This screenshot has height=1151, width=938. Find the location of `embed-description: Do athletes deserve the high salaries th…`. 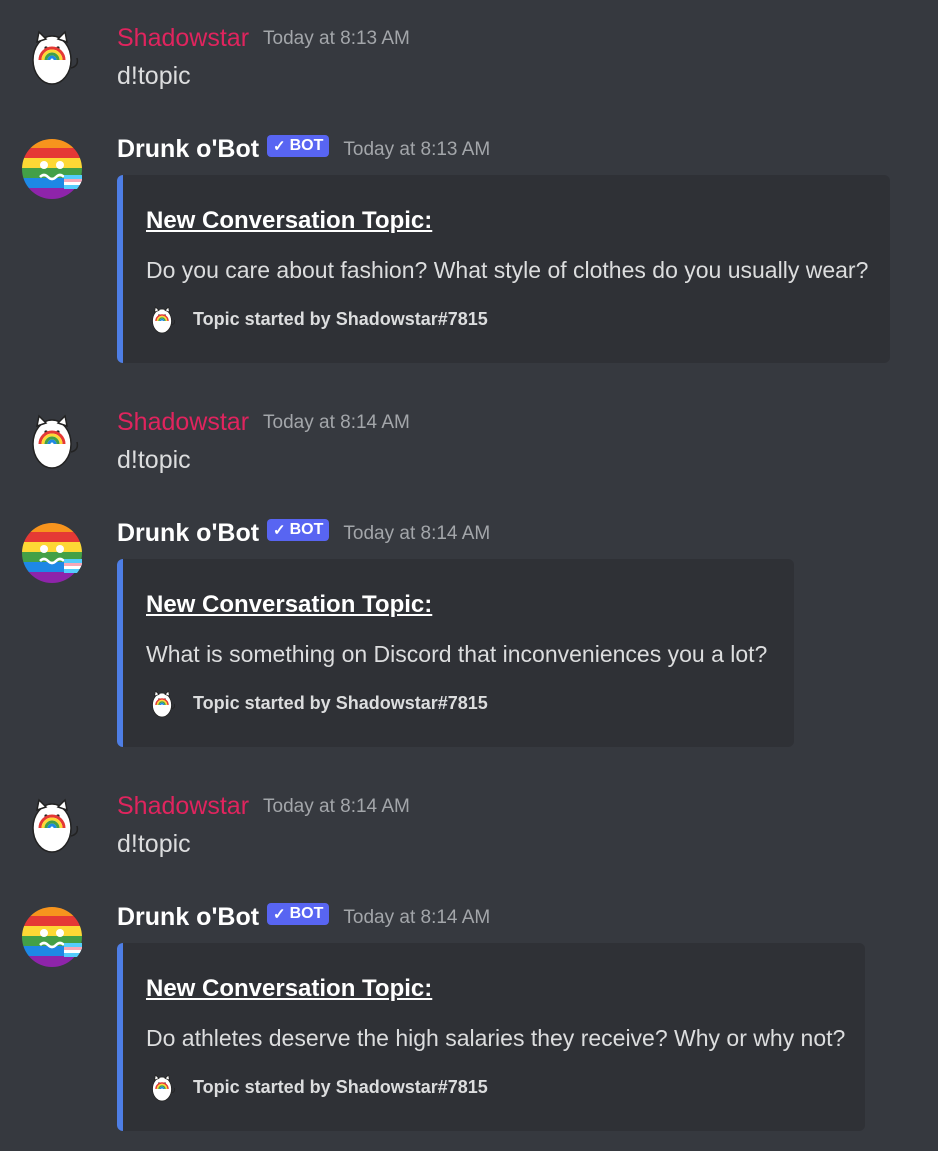

embed-description: Do athletes deserve the high salaries th… is located at coordinates (496, 1038).